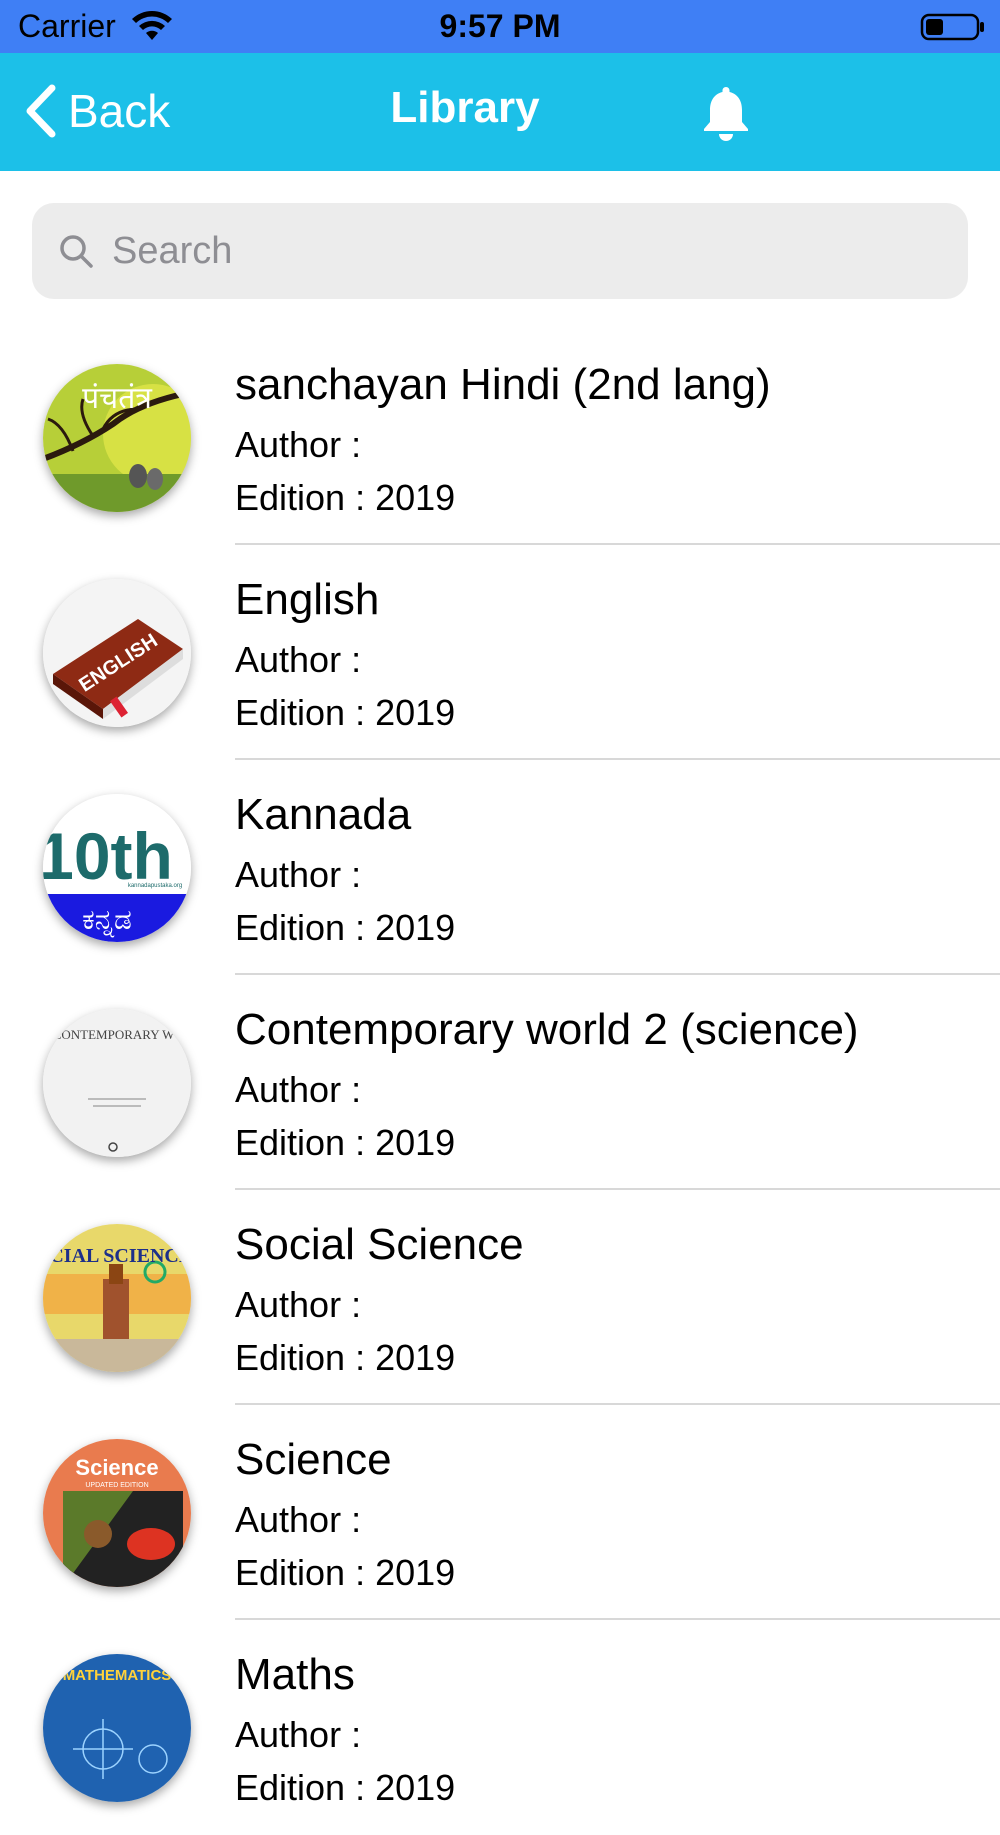 The image size is (1000, 1835). Describe the element at coordinates (116, 1485) in the screenshot. I see `svg-text: UPDATED EDITION` at that location.